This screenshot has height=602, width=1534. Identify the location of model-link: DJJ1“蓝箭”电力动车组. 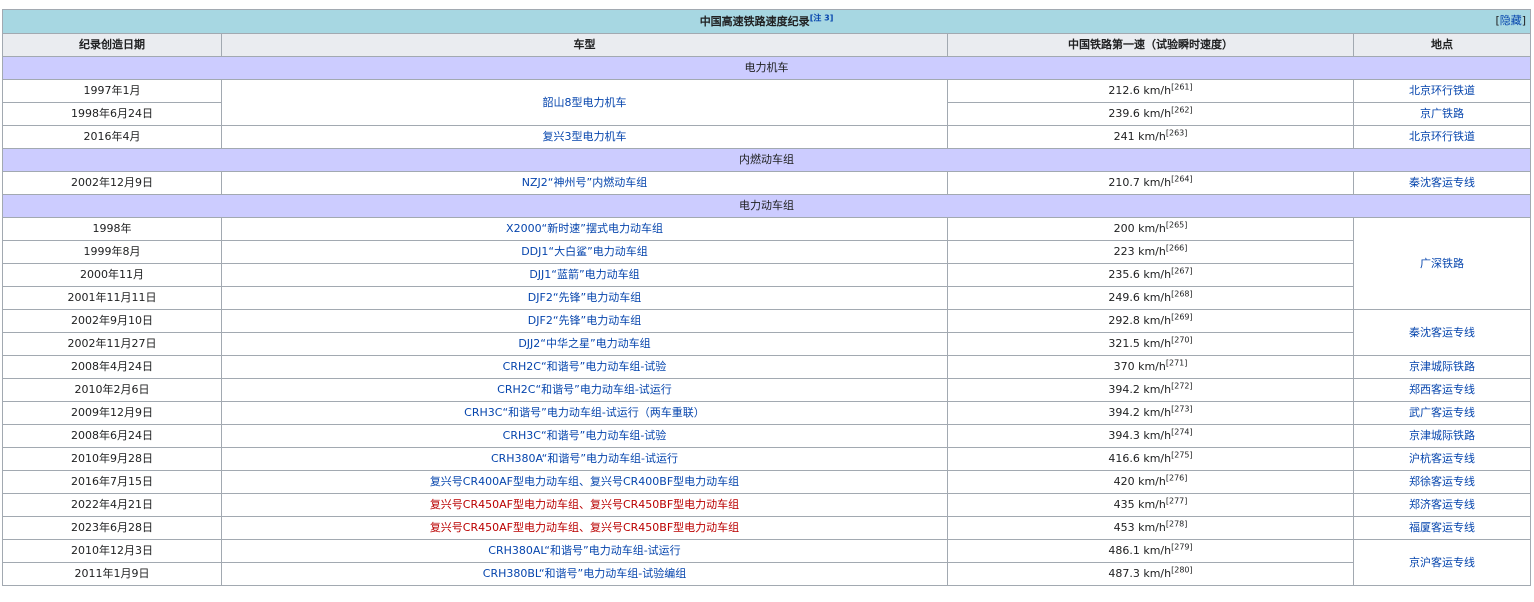
(584, 274).